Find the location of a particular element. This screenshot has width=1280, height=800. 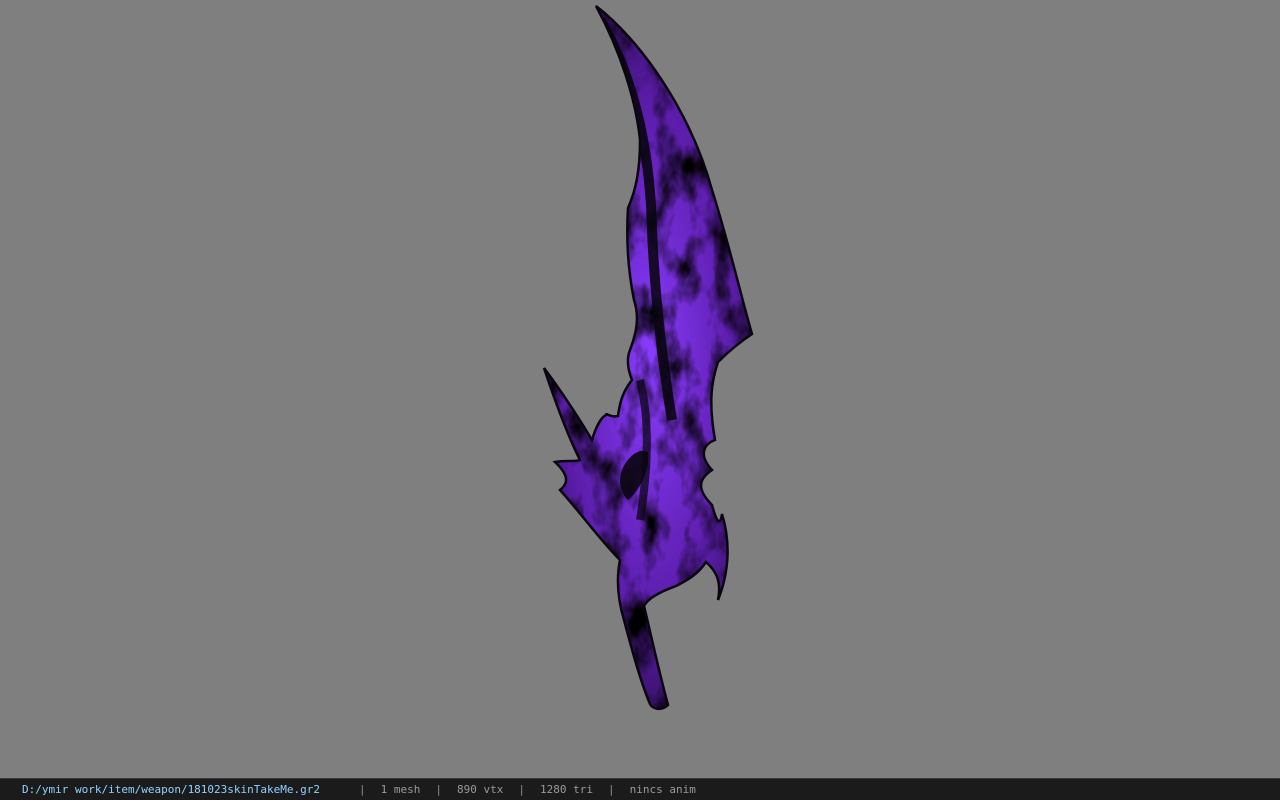

vertex-count: 890 vtx is located at coordinates (480, 789).